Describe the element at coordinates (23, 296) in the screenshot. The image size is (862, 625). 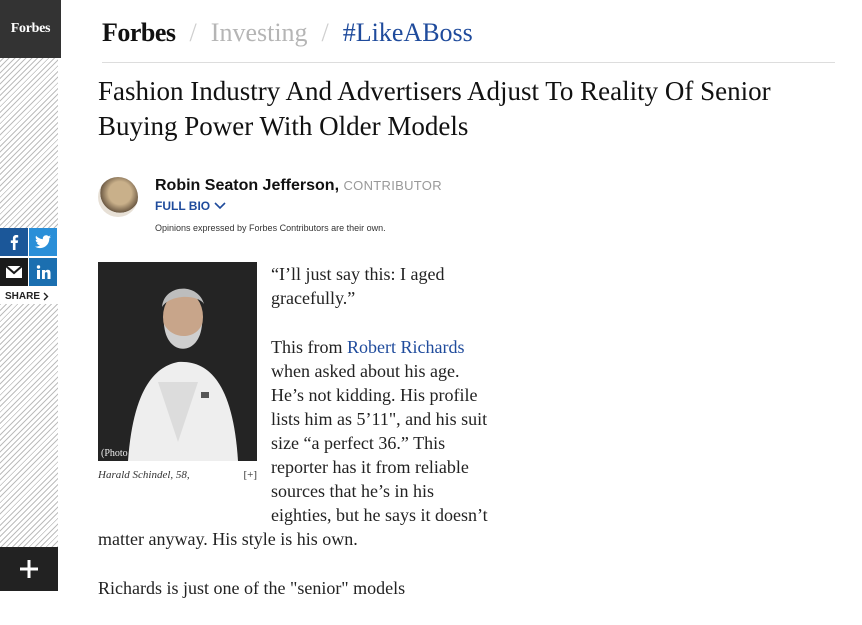
I see `share-label: SHARE` at that location.